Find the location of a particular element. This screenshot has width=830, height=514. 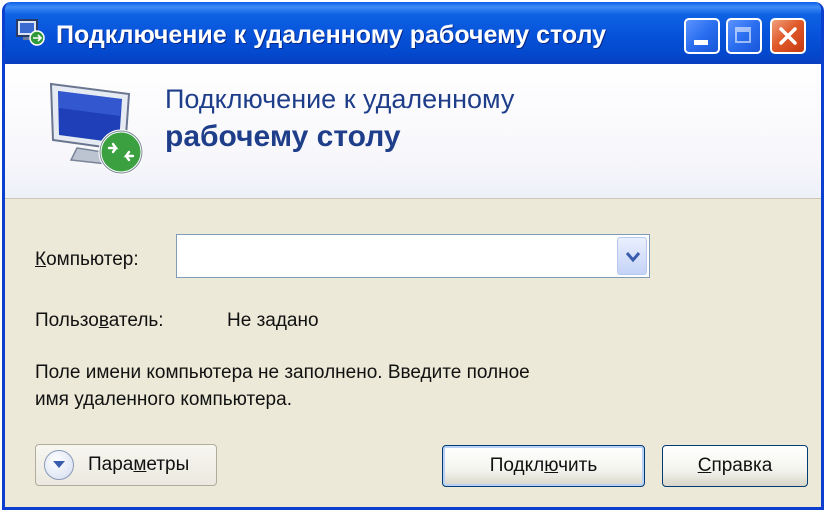

close-icon is located at coordinates (788, 36).